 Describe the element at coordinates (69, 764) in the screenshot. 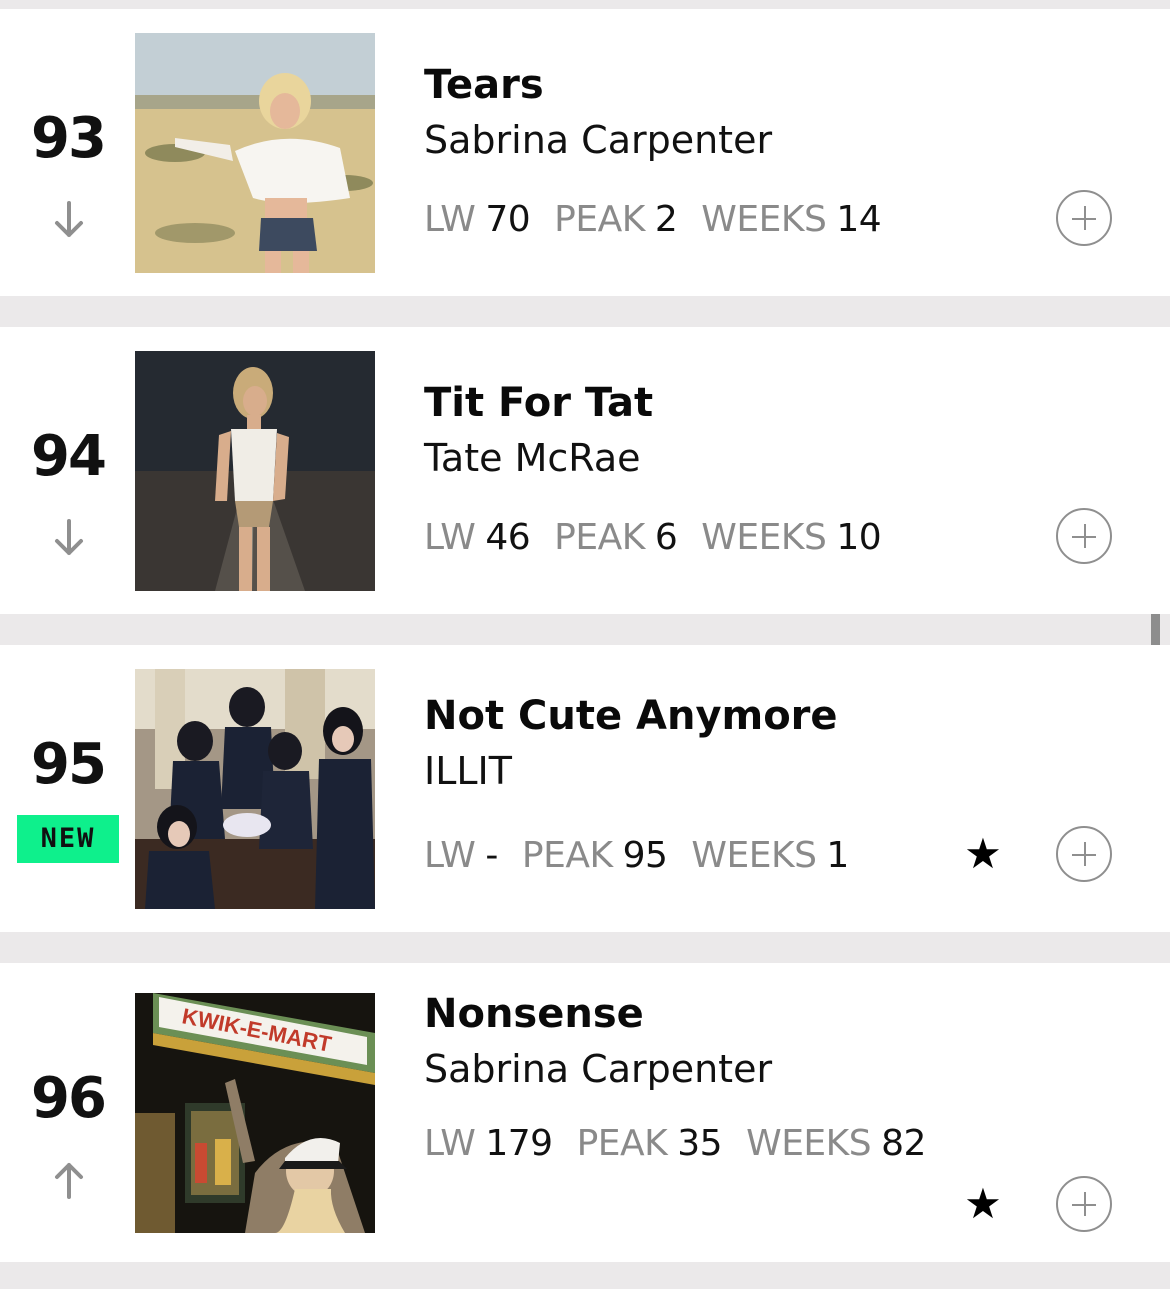

I see `rank-number: 95` at that location.